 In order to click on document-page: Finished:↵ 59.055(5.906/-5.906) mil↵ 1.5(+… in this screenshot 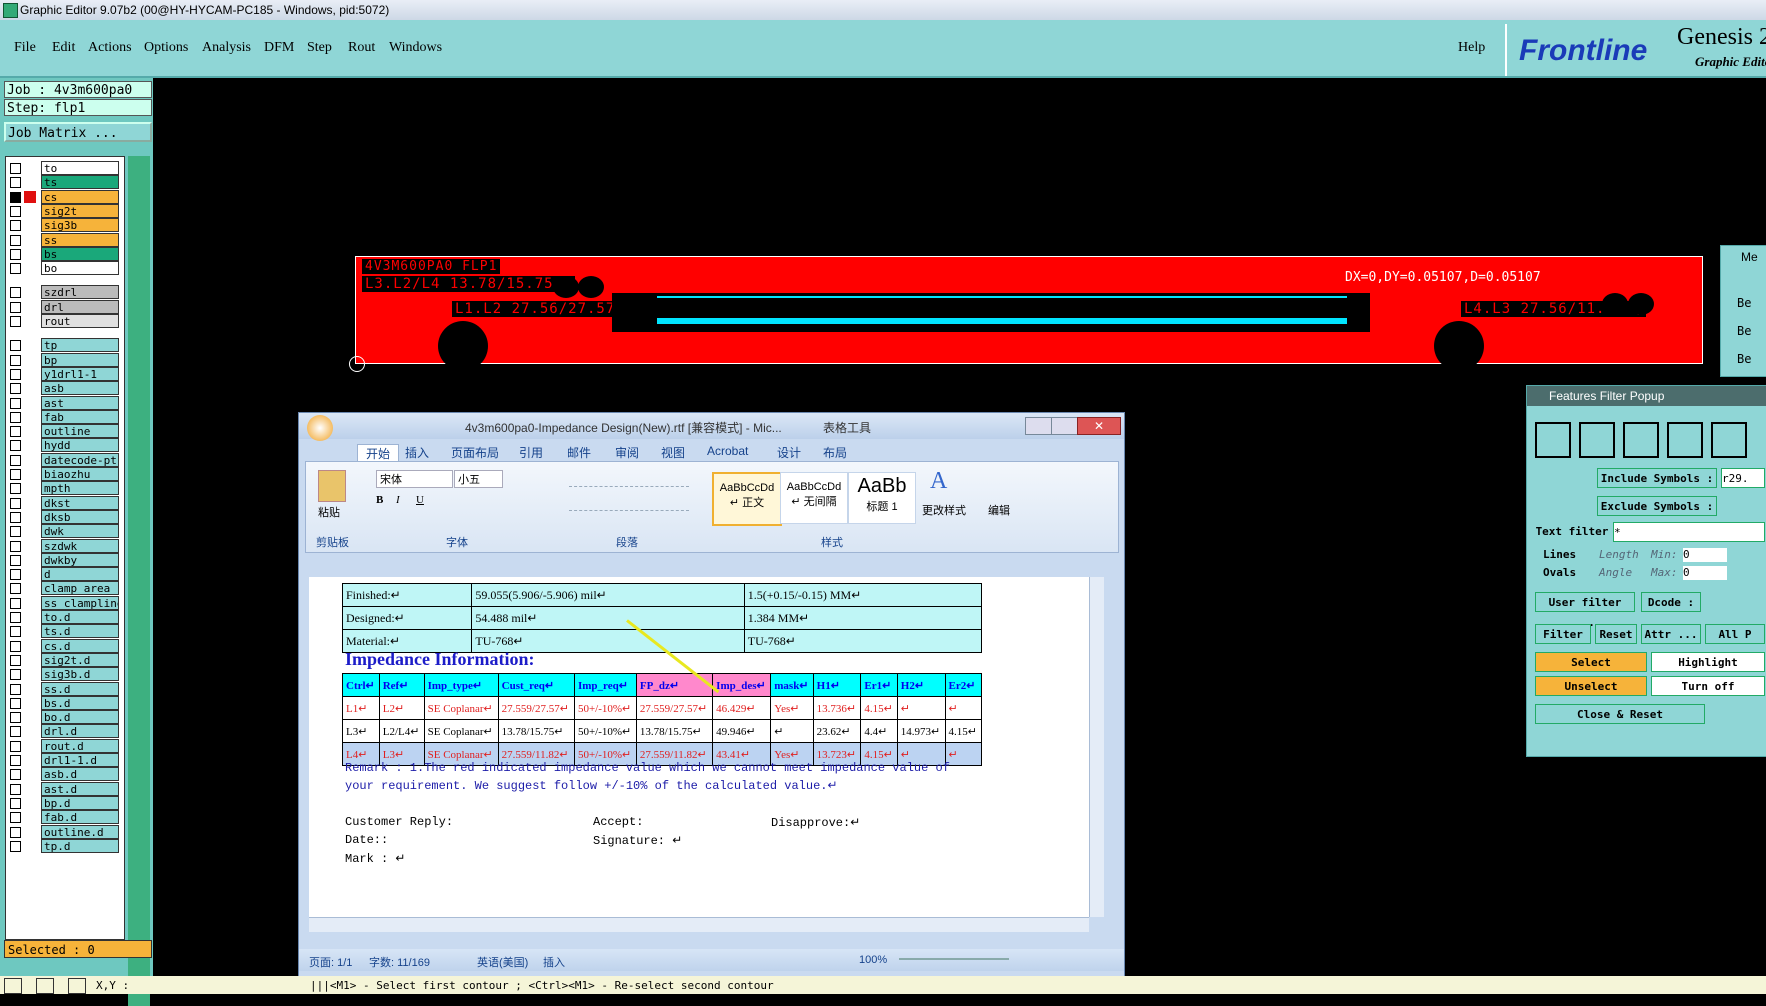, I will do `click(699, 747)`.